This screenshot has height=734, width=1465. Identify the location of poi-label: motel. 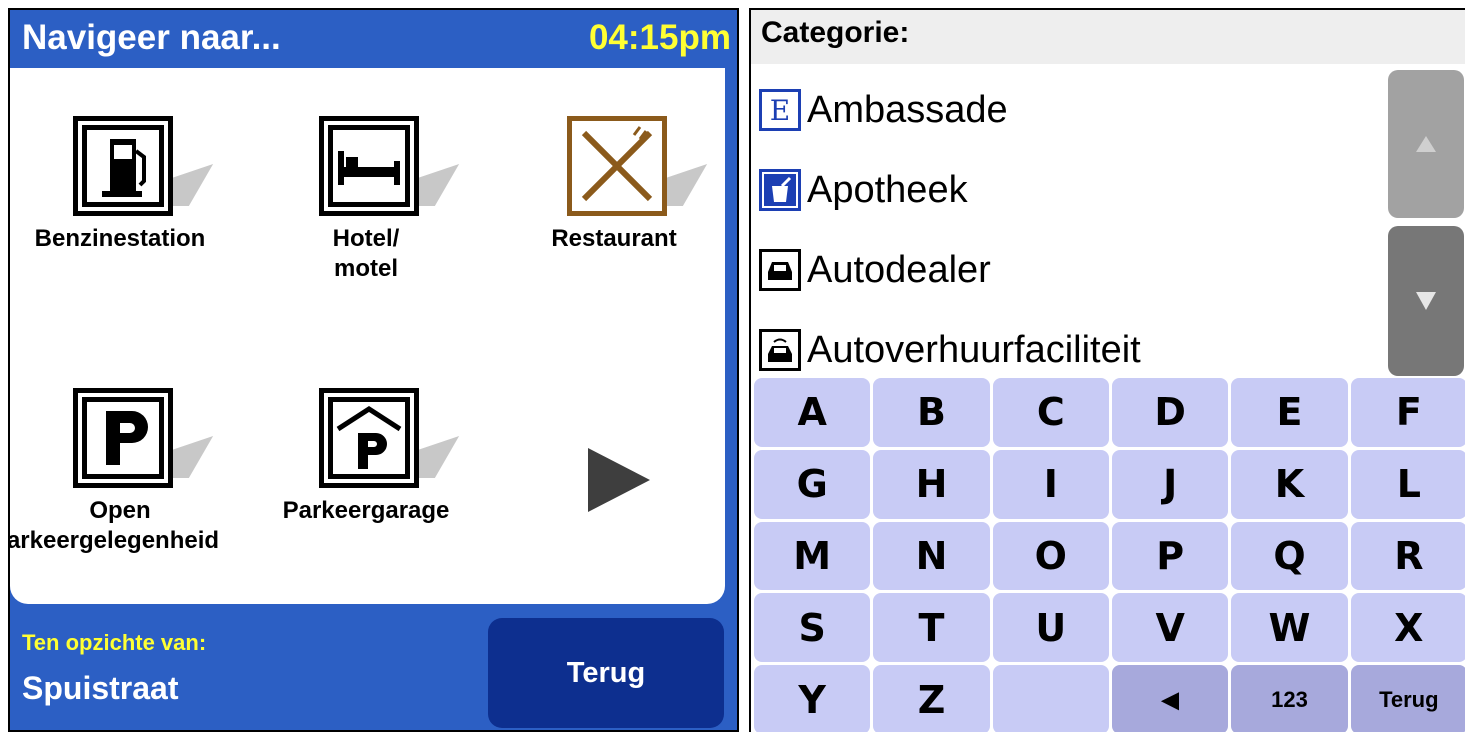
(365, 268).